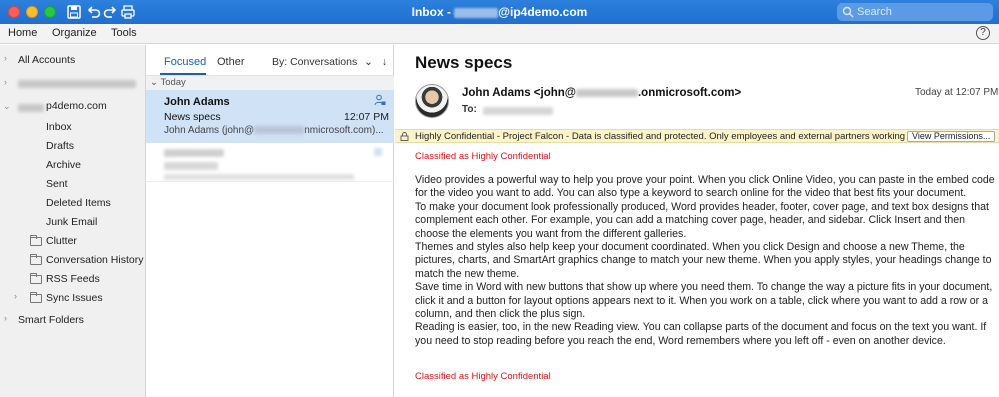  Describe the element at coordinates (366, 117) in the screenshot. I see `message-time: 12:07 PM` at that location.